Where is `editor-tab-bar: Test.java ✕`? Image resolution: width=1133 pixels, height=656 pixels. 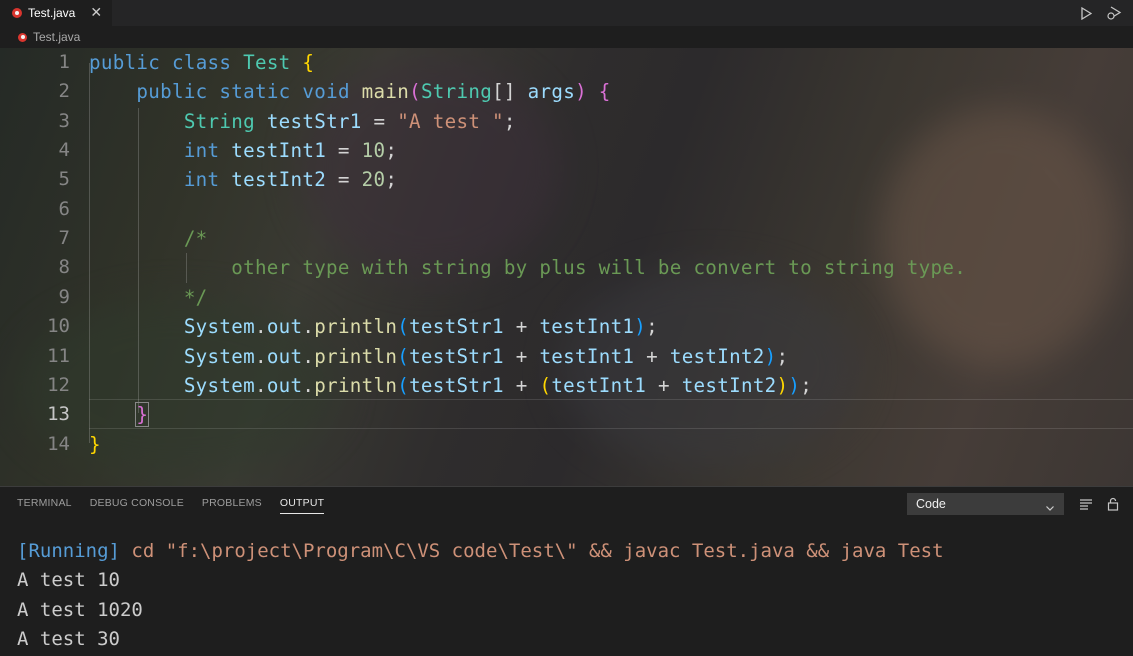 editor-tab-bar: Test.java ✕ is located at coordinates (566, 13).